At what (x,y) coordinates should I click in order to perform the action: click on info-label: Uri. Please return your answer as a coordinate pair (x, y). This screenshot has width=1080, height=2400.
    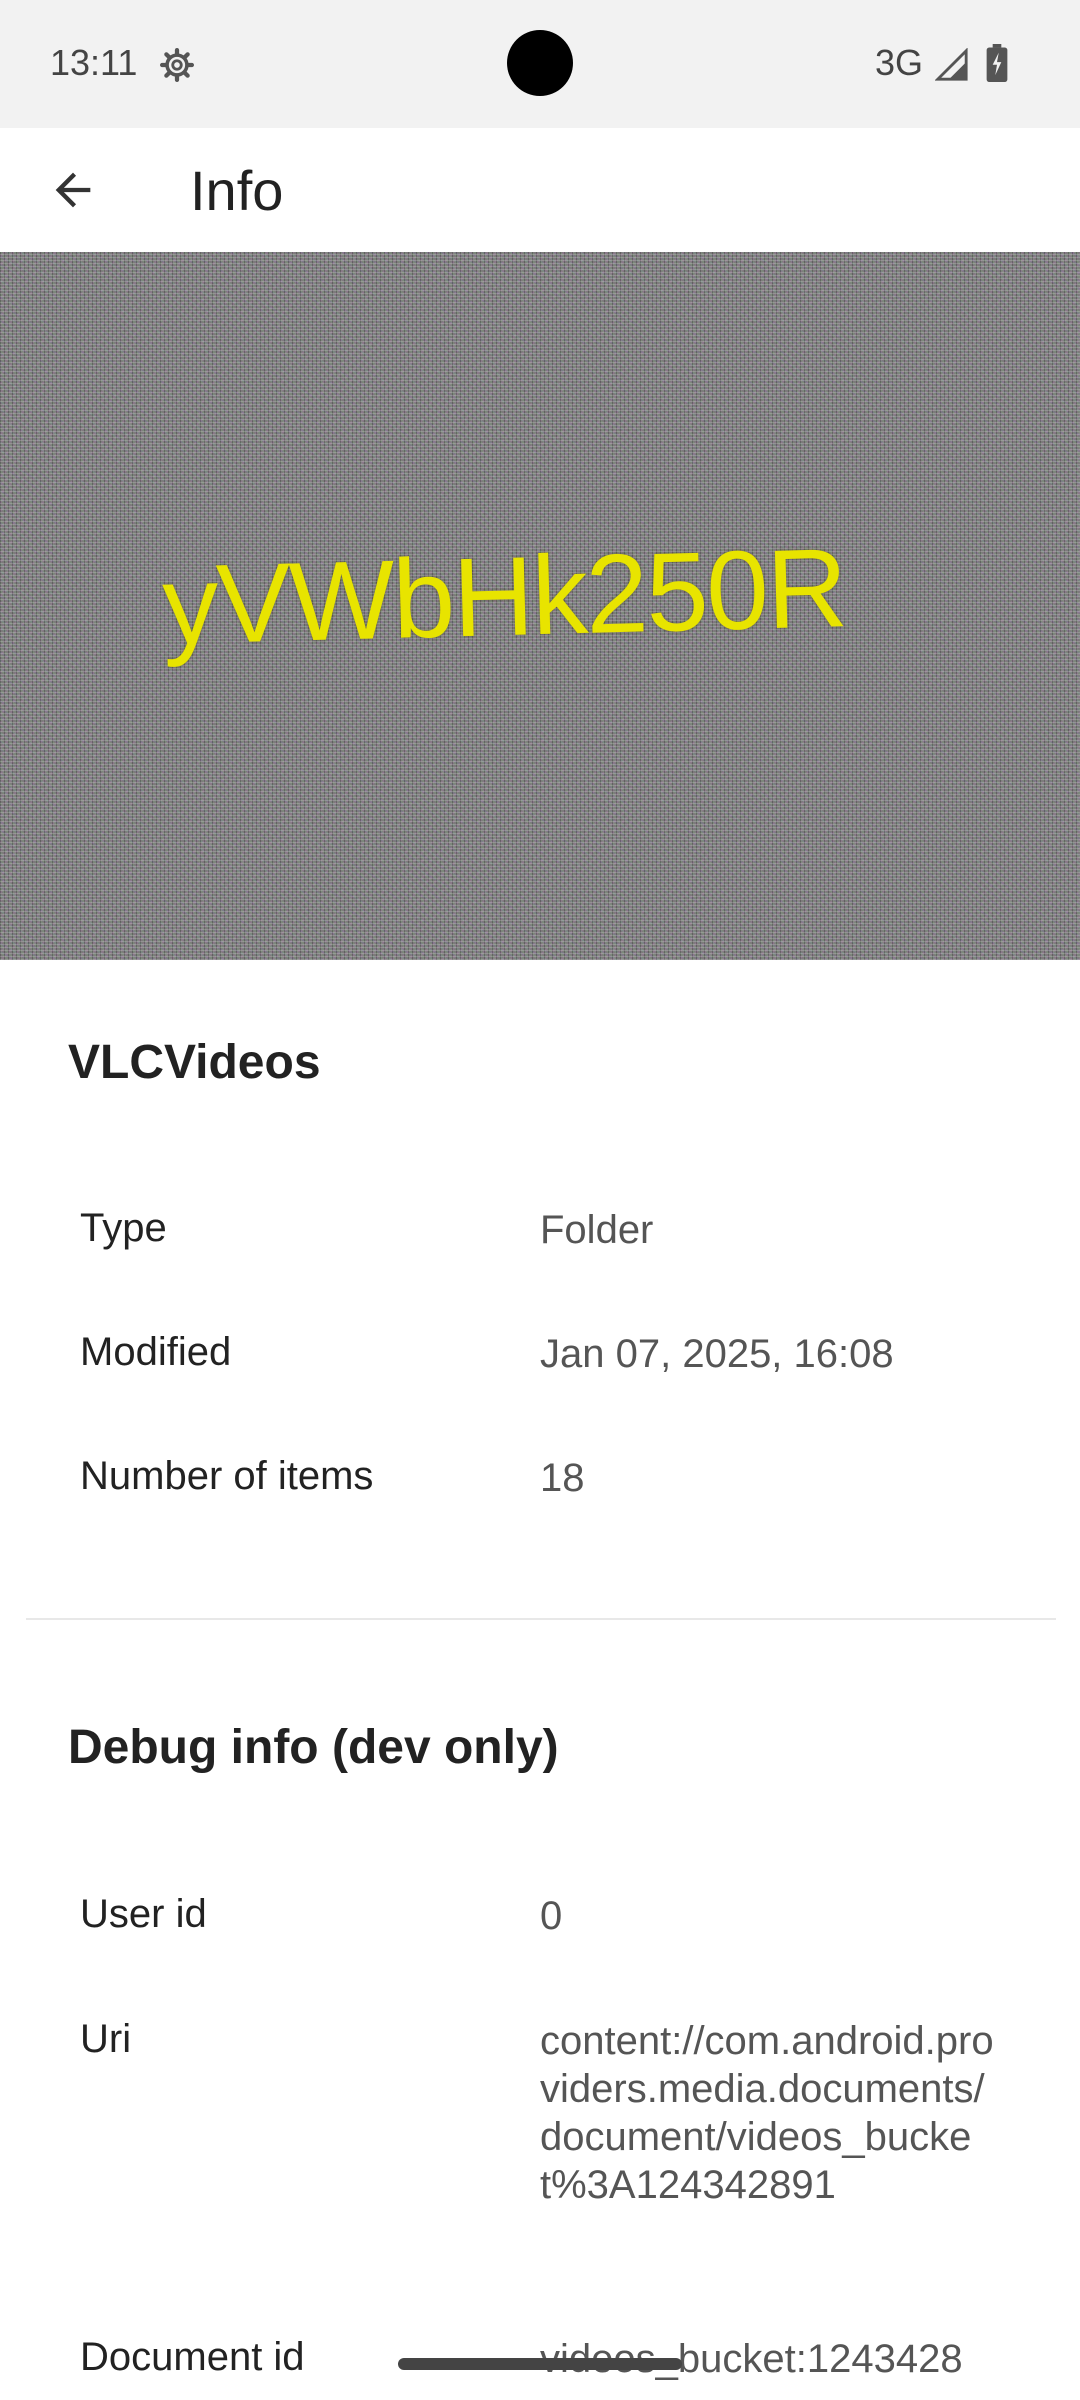
    Looking at the image, I should click on (106, 2039).